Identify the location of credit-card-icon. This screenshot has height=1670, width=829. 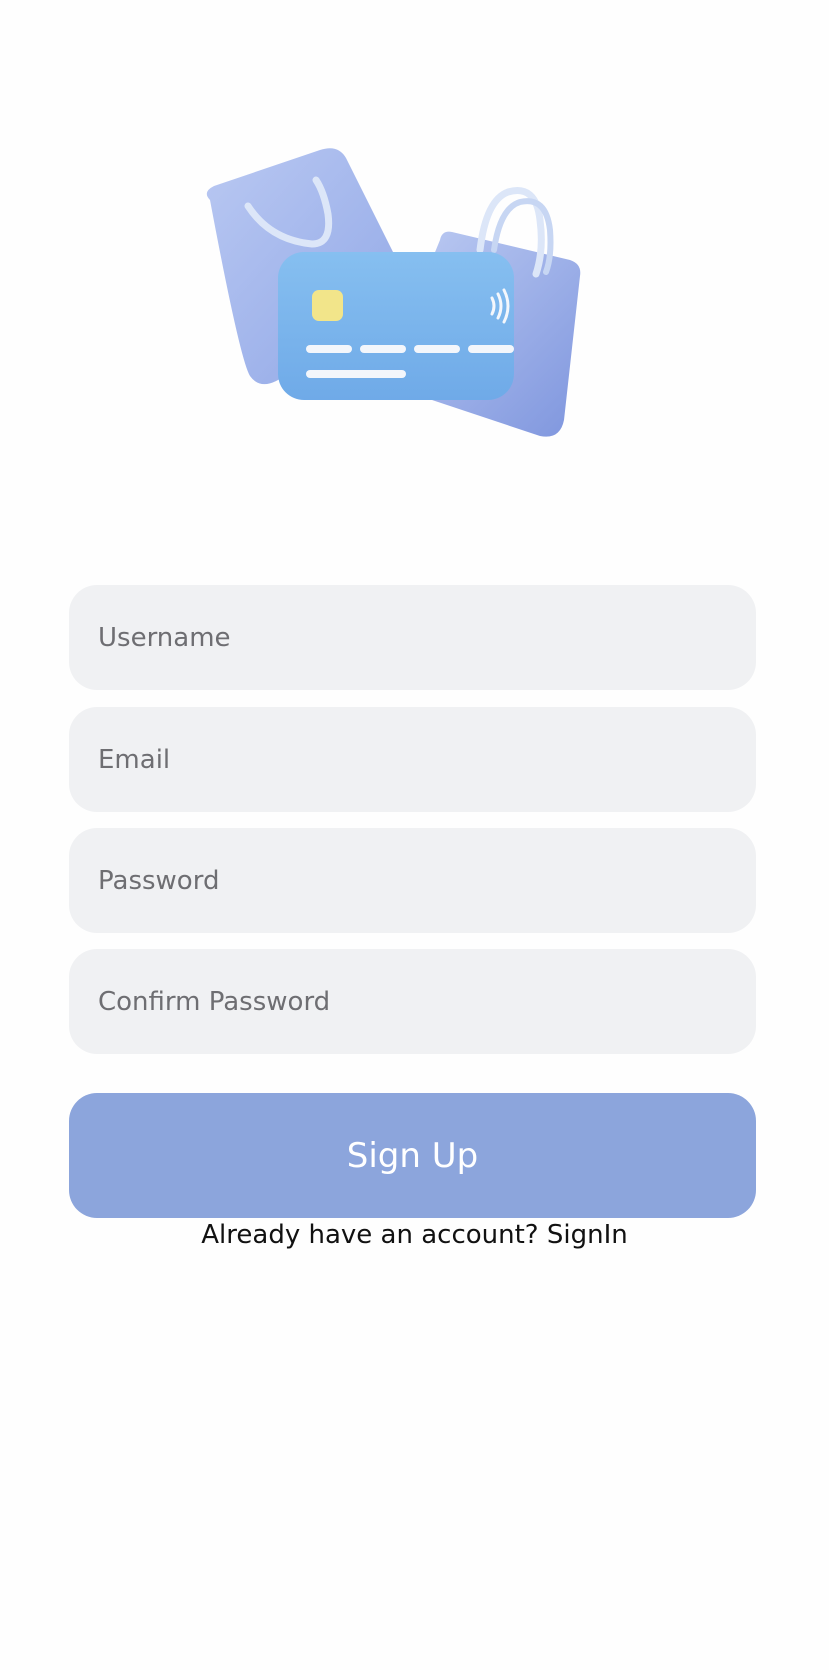
(396, 326).